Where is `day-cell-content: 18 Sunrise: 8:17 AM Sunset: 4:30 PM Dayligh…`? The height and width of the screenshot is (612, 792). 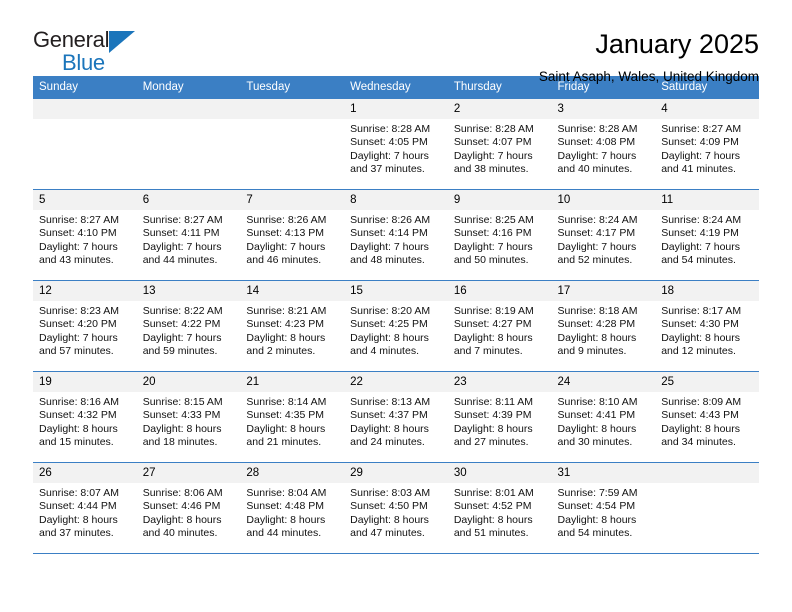 day-cell-content: 18 Sunrise: 8:17 AM Sunset: 4:30 PM Dayligh… is located at coordinates (707, 326).